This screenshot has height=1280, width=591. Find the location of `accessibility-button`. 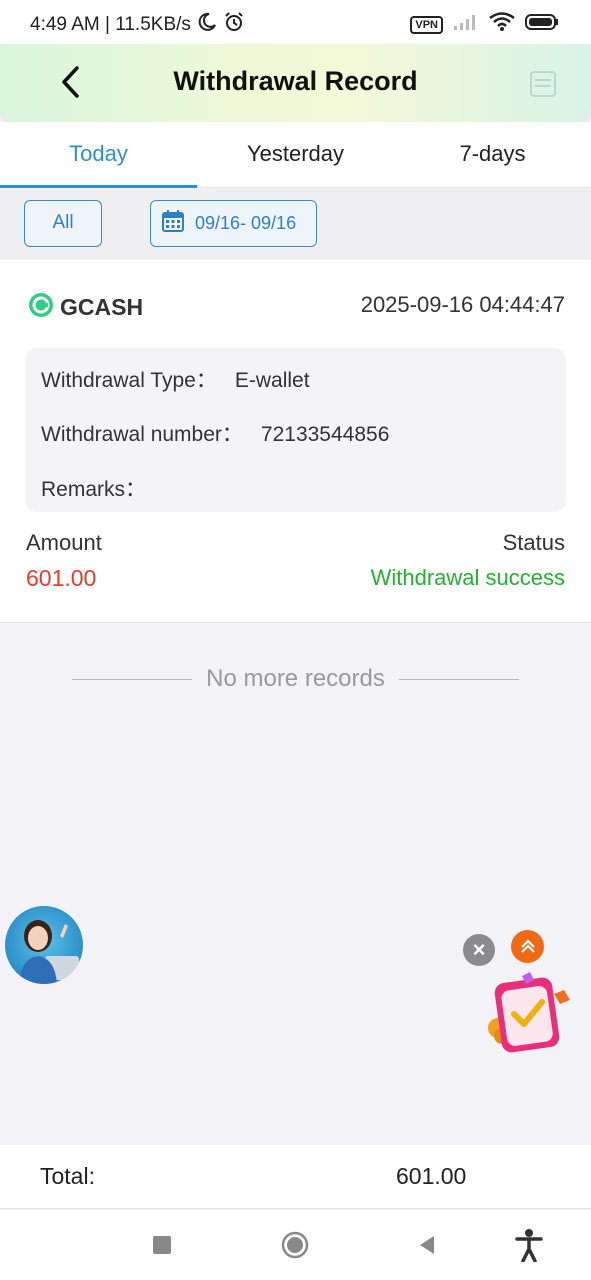

accessibility-button is located at coordinates (529, 1245).